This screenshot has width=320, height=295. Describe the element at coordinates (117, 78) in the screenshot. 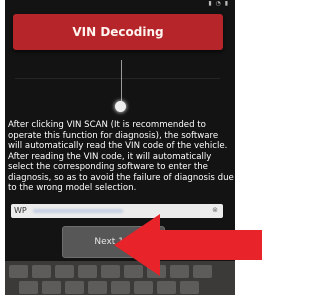

I see `dimmed-divider` at that location.